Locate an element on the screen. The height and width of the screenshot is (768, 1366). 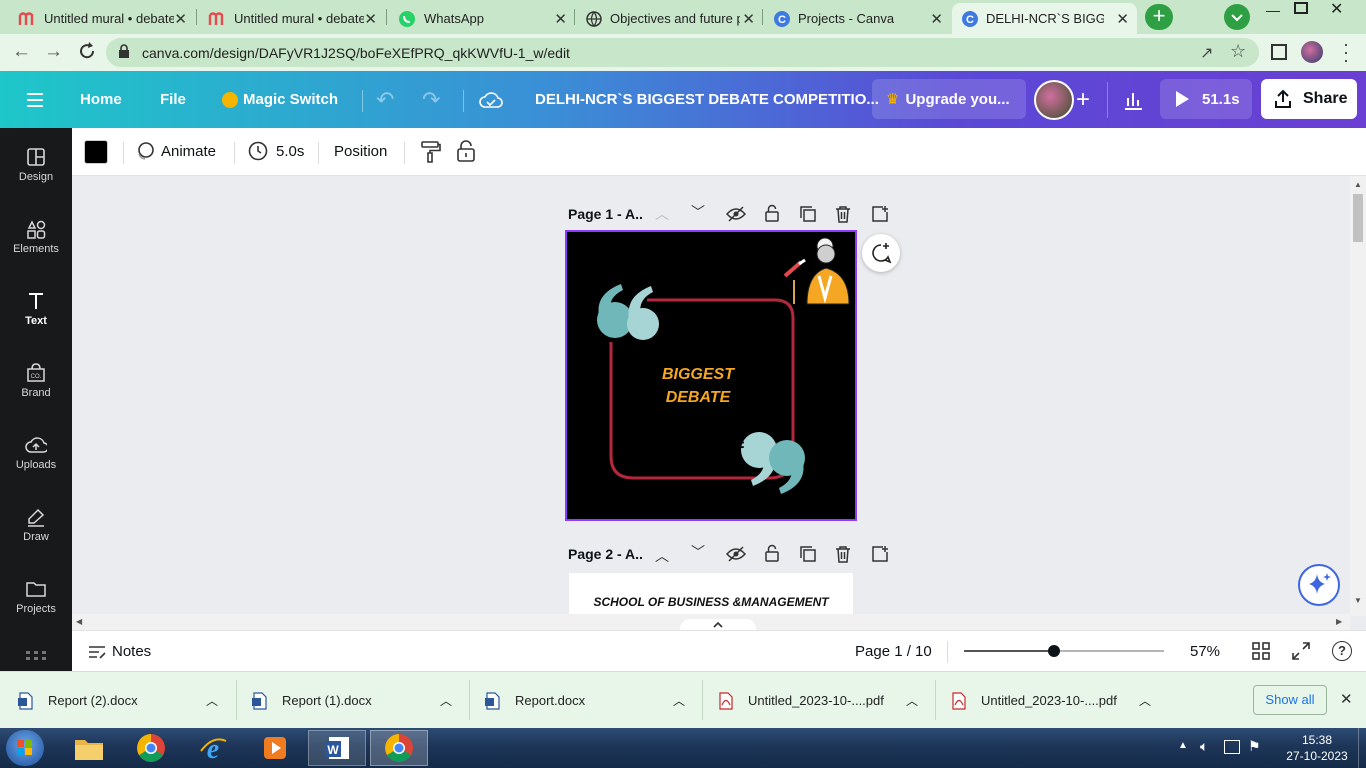
forward-arrow-icon: → is located at coordinates (53, 52).